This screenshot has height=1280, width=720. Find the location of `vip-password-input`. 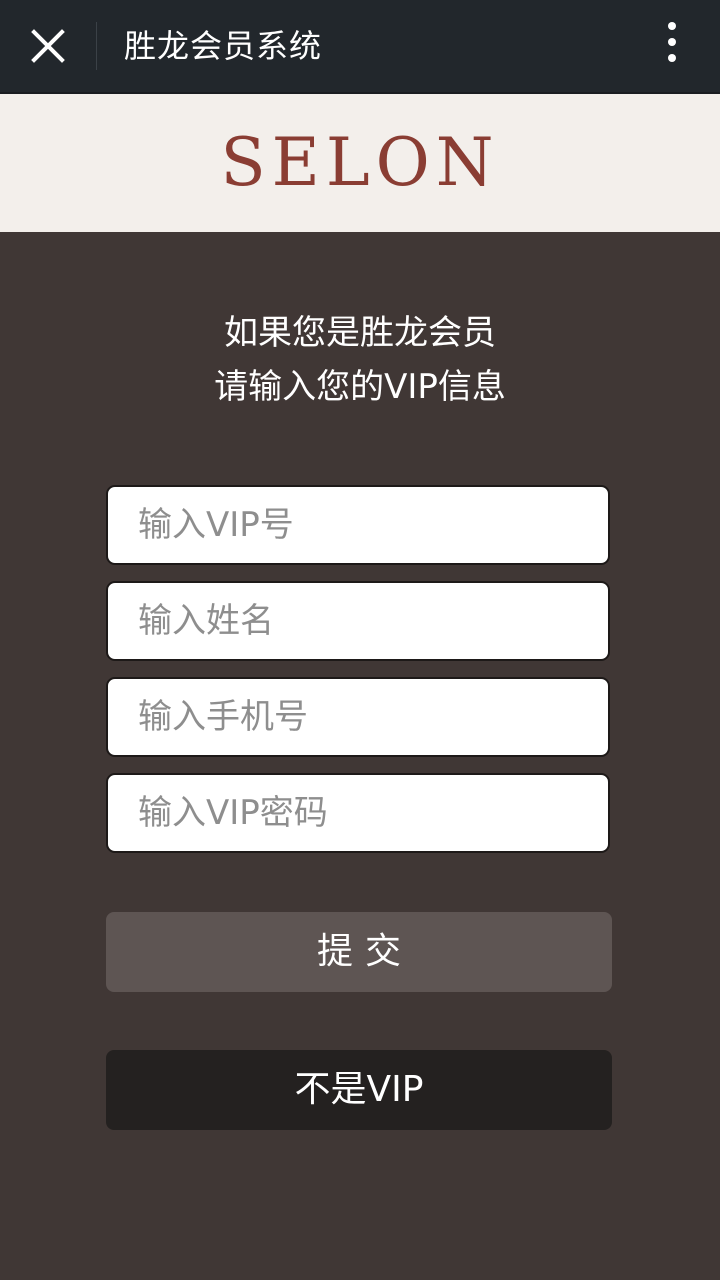

vip-password-input is located at coordinates (358, 813).